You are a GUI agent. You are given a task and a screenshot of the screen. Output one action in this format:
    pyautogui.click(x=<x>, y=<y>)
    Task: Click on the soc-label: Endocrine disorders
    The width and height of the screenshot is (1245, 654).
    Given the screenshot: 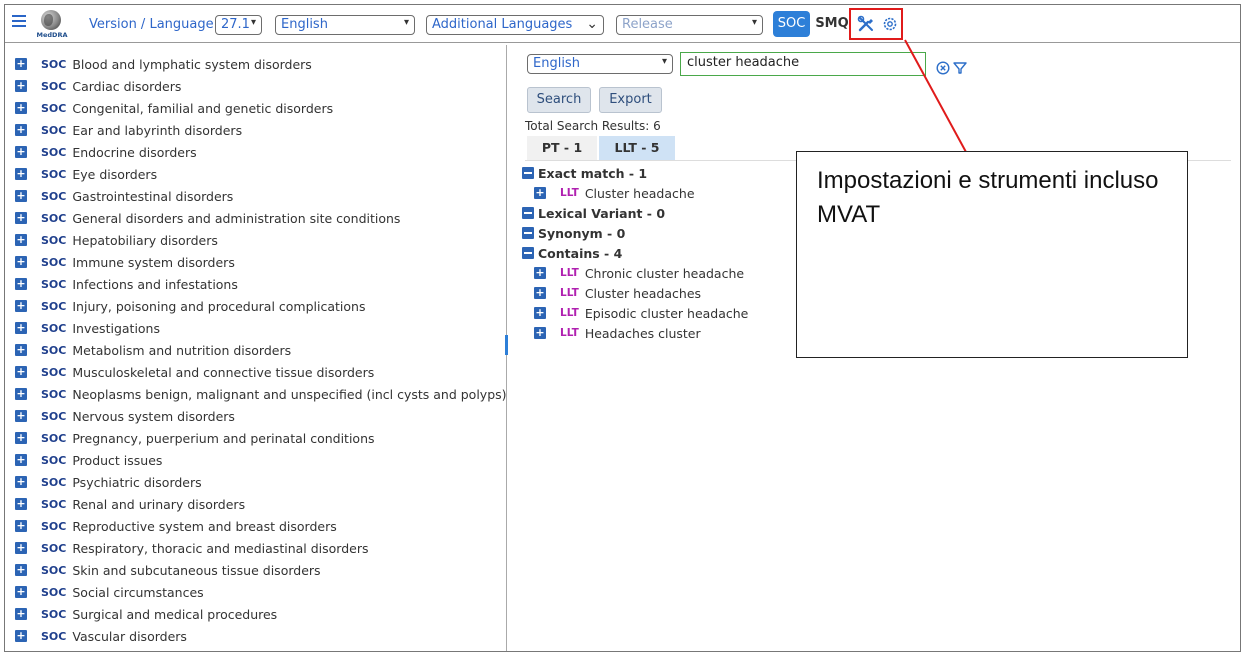 What is the action you would take?
    pyautogui.click(x=134, y=152)
    